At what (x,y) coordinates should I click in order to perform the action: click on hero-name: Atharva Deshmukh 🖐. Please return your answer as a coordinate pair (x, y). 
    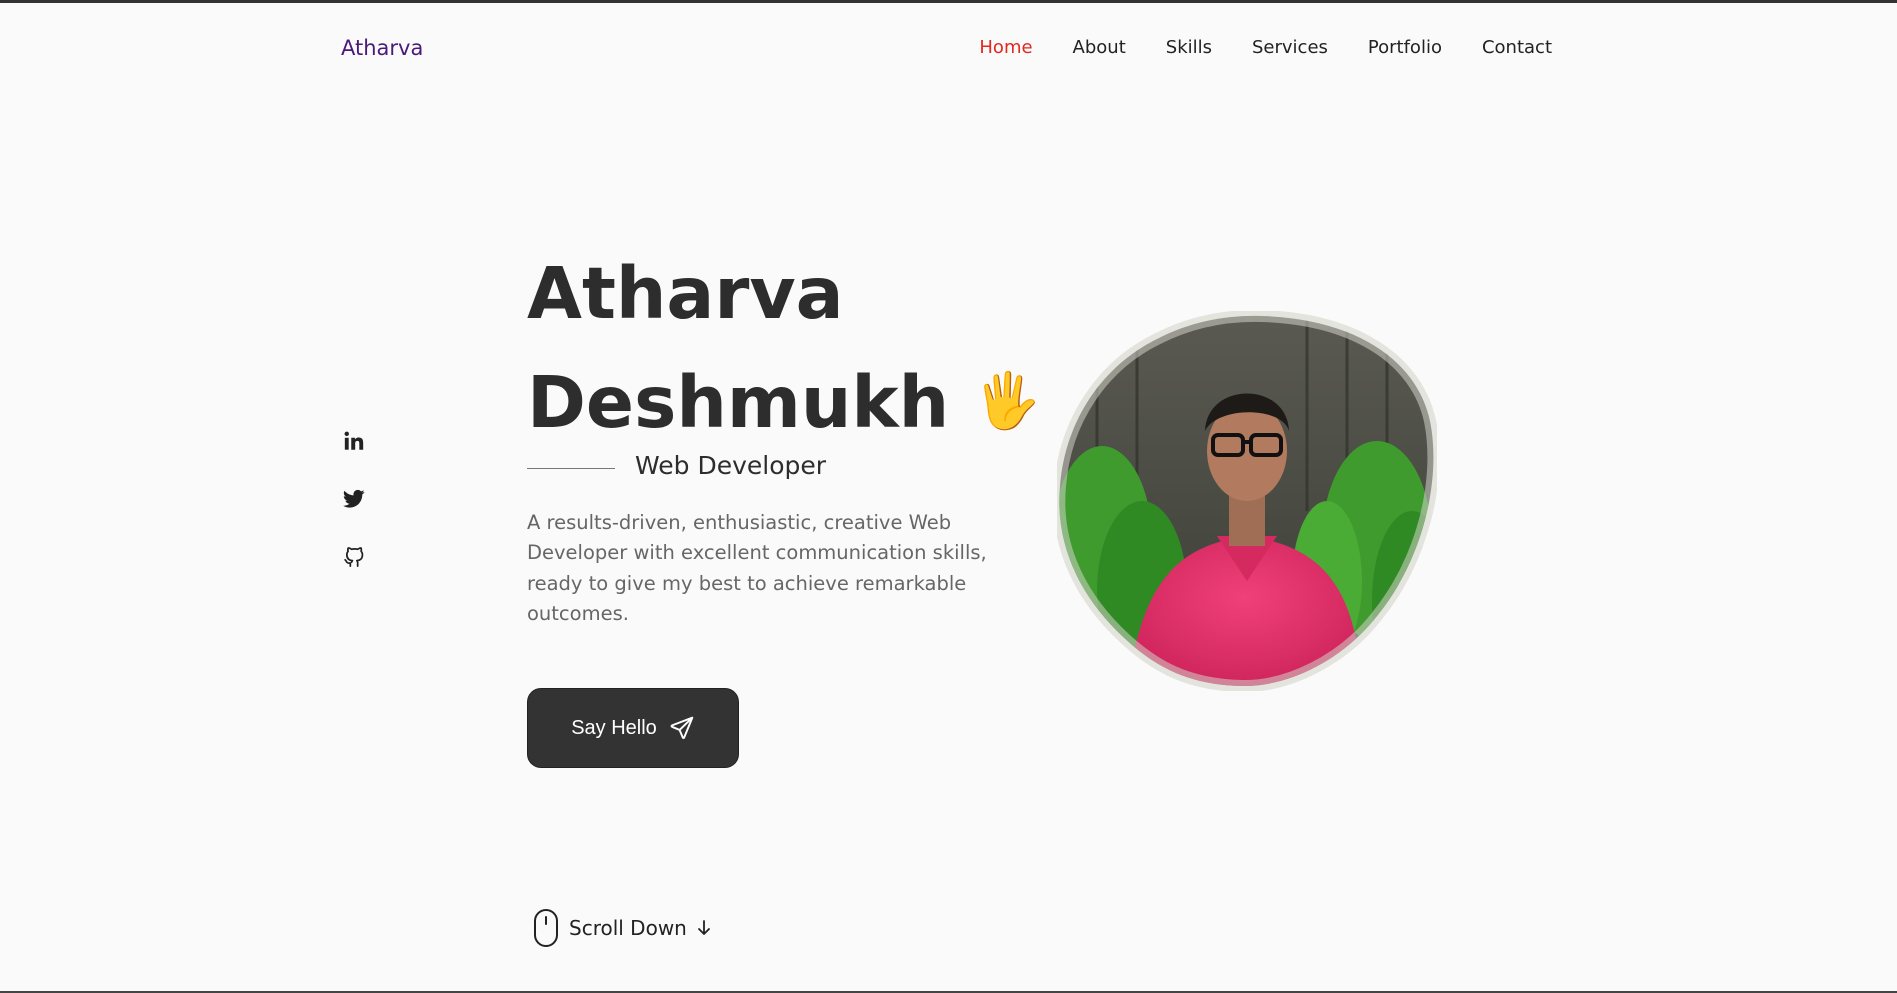
    Looking at the image, I should click on (787, 348).